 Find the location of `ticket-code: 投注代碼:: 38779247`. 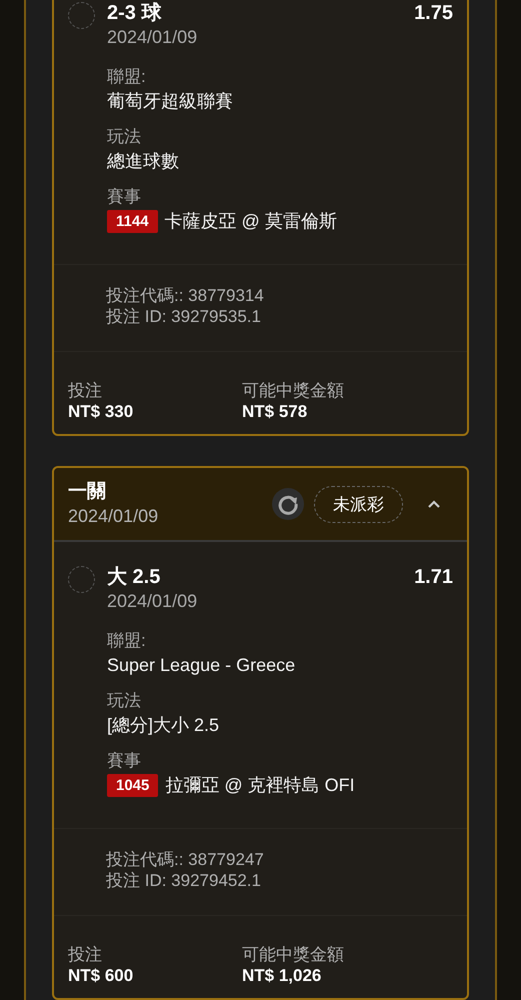

ticket-code: 投注代碼:: 38779247 is located at coordinates (185, 859).